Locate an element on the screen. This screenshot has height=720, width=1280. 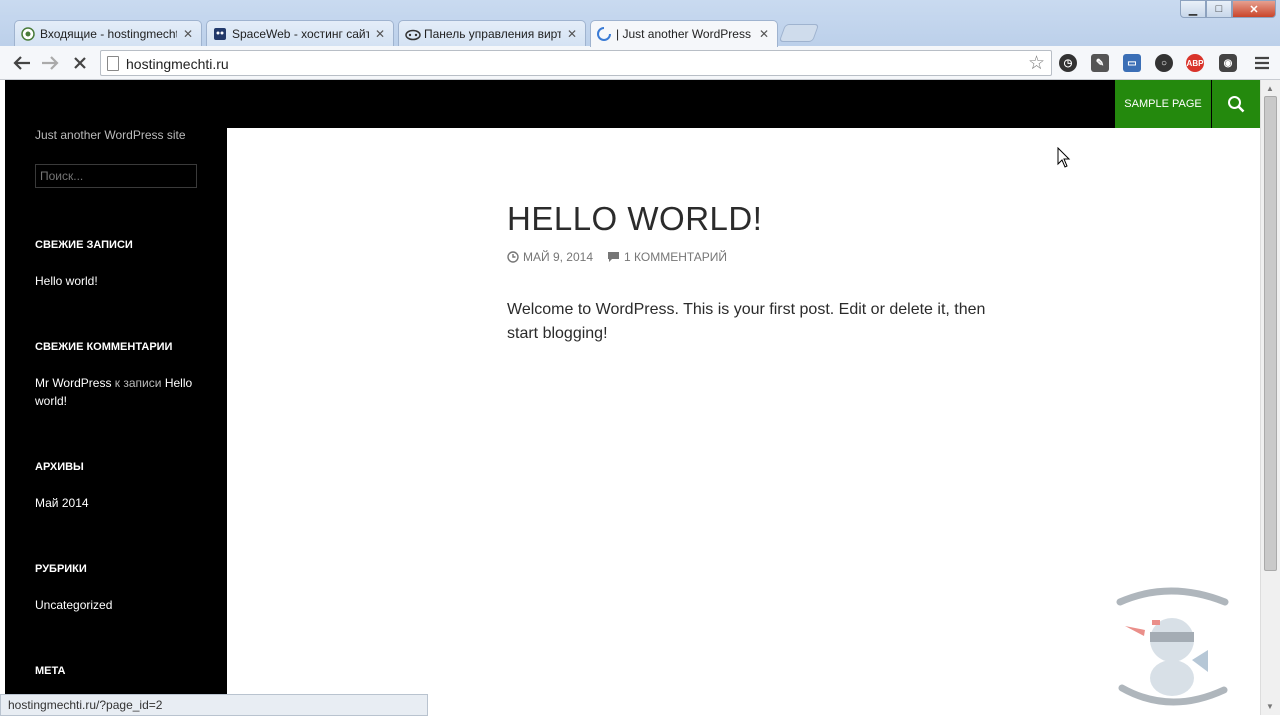
menu-button is located at coordinates (1262, 63).